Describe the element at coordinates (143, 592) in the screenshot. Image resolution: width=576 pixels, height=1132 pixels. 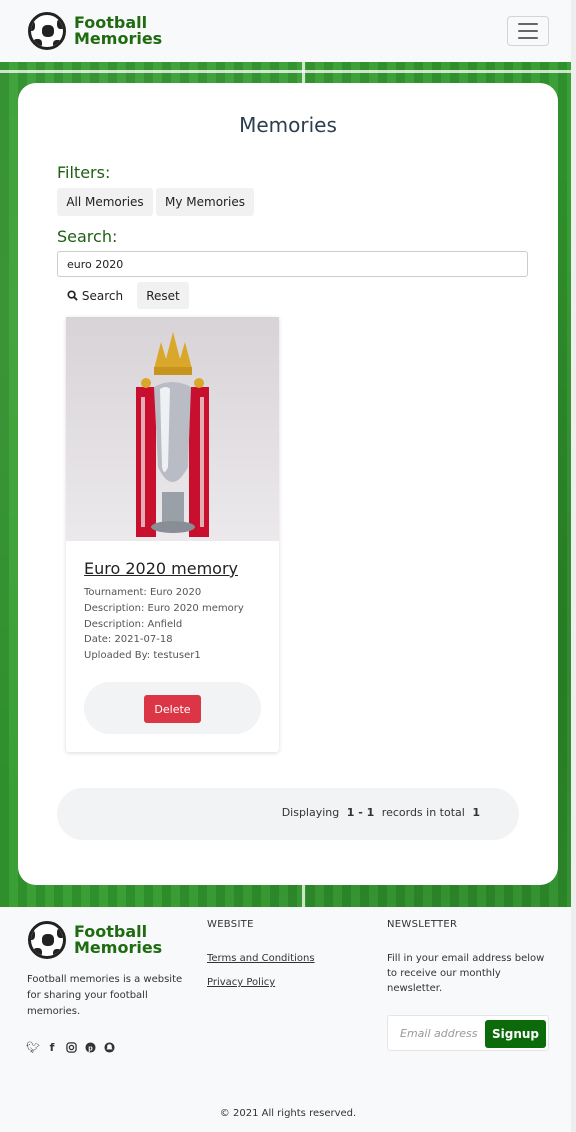
I see `memory-tournament: Tournament: Euro 2020` at that location.